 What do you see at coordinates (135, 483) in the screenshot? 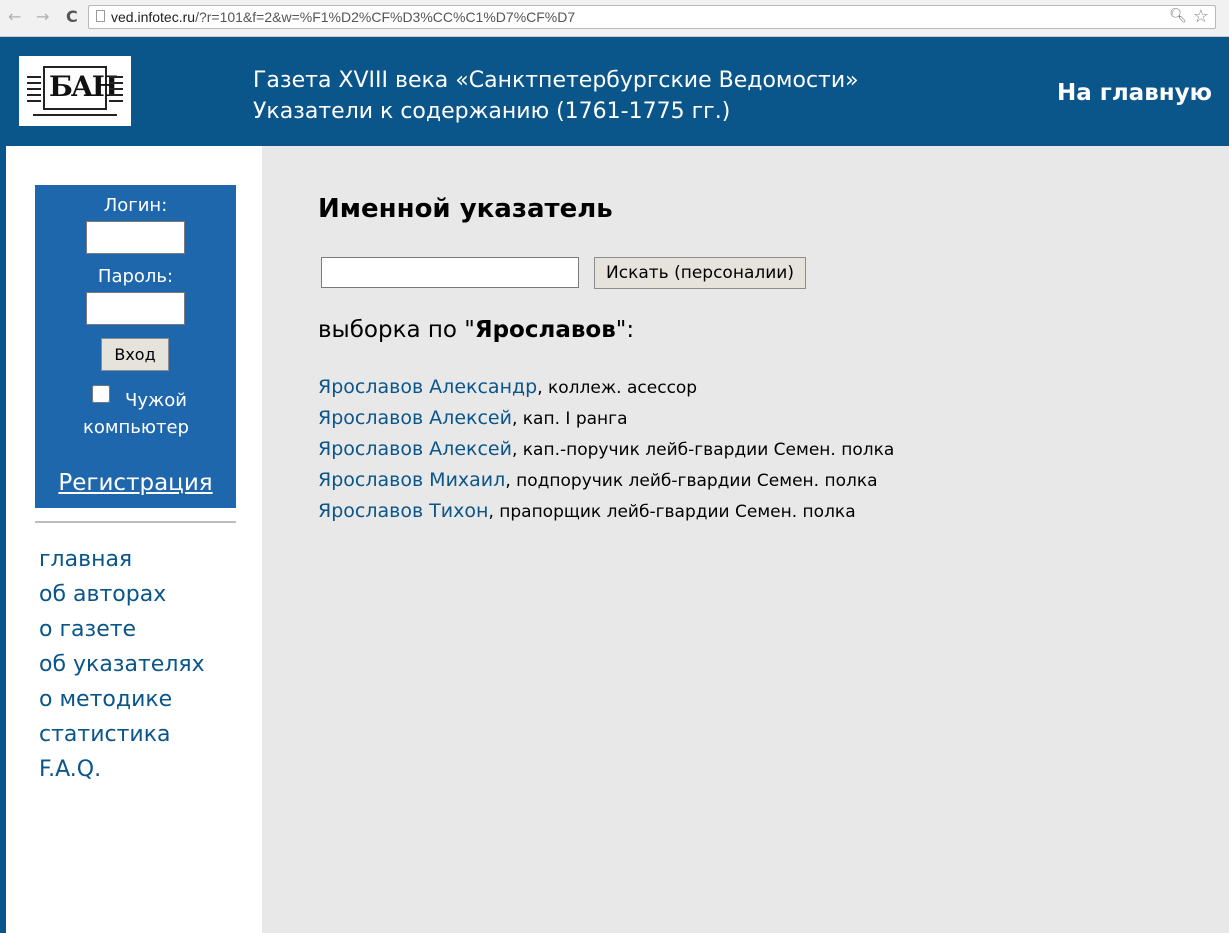
I see `register-link: Регистрация` at bounding box center [135, 483].